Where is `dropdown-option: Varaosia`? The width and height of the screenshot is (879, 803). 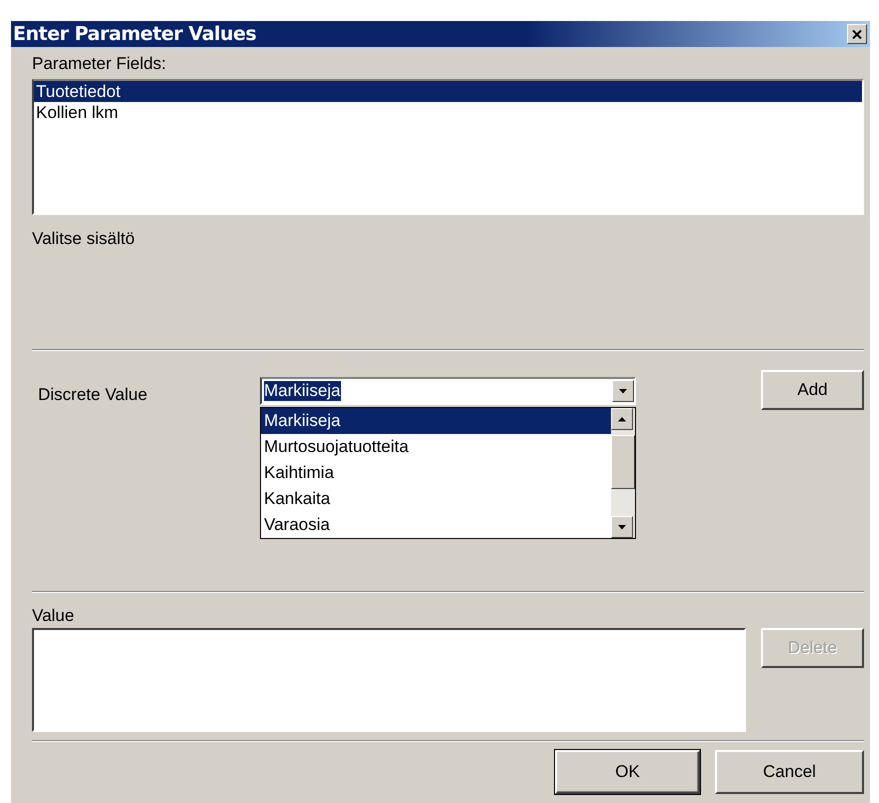
dropdown-option: Varaosia is located at coordinates (436, 525).